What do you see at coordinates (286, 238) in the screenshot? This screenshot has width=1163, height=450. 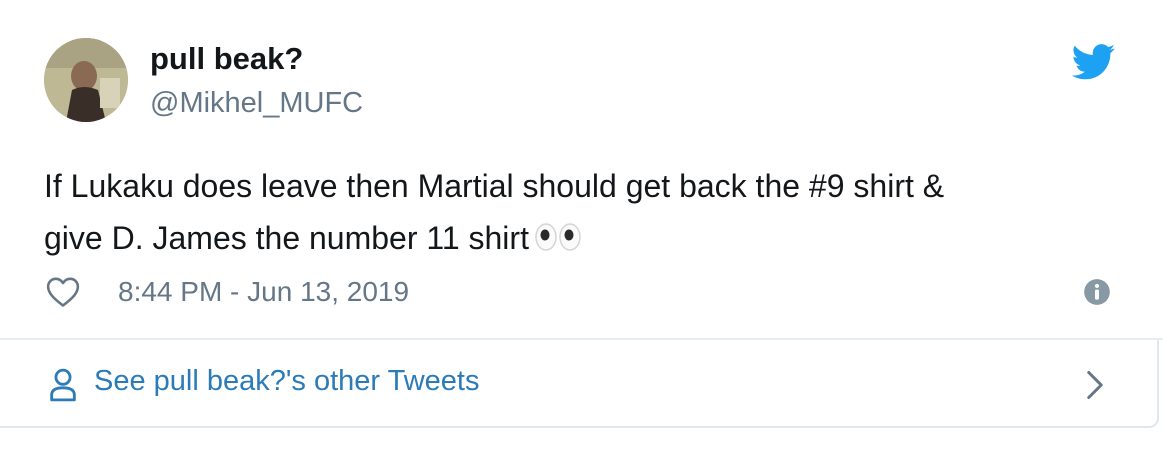 I see `tweet-text-segment: give D. James the number 11 shirt` at bounding box center [286, 238].